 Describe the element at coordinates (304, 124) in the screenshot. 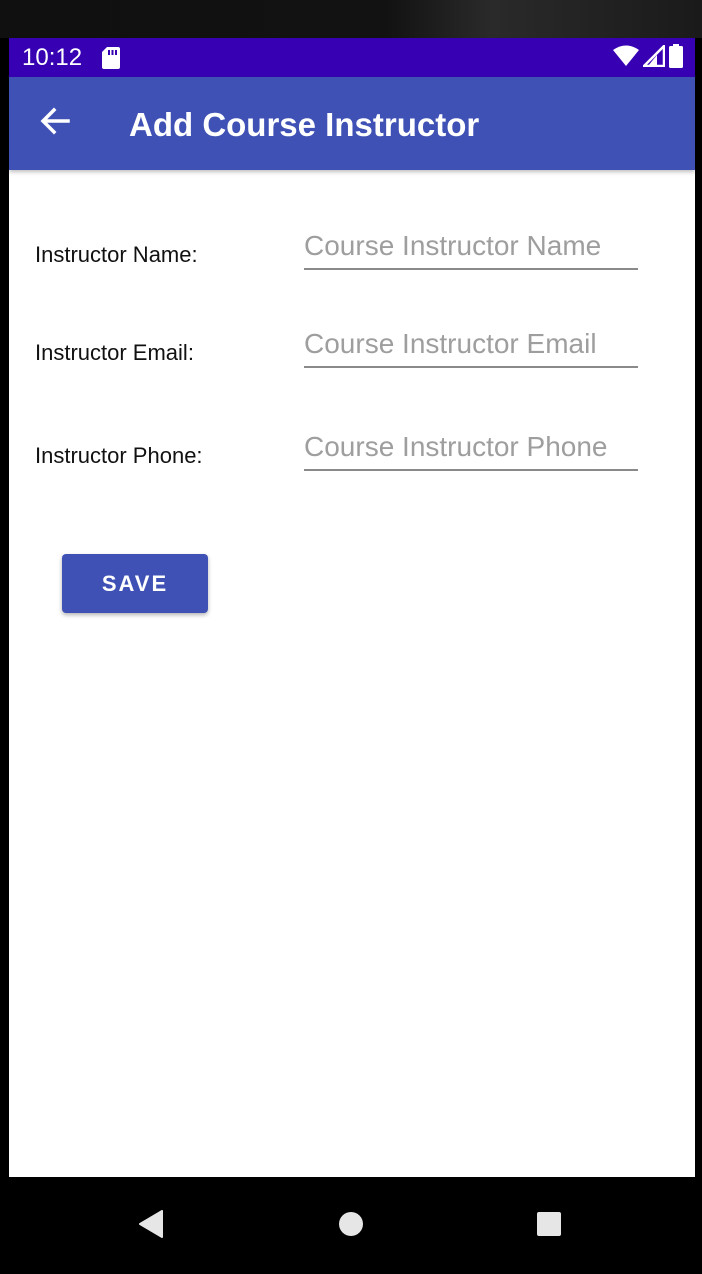

I see `page-title: Add Course Instructor` at that location.